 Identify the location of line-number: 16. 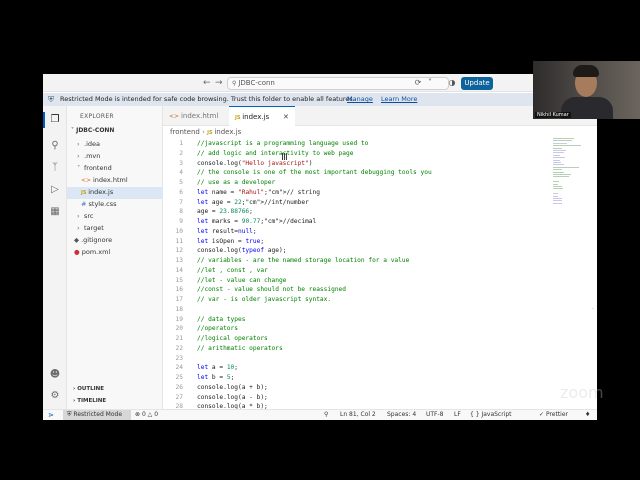
(179, 290).